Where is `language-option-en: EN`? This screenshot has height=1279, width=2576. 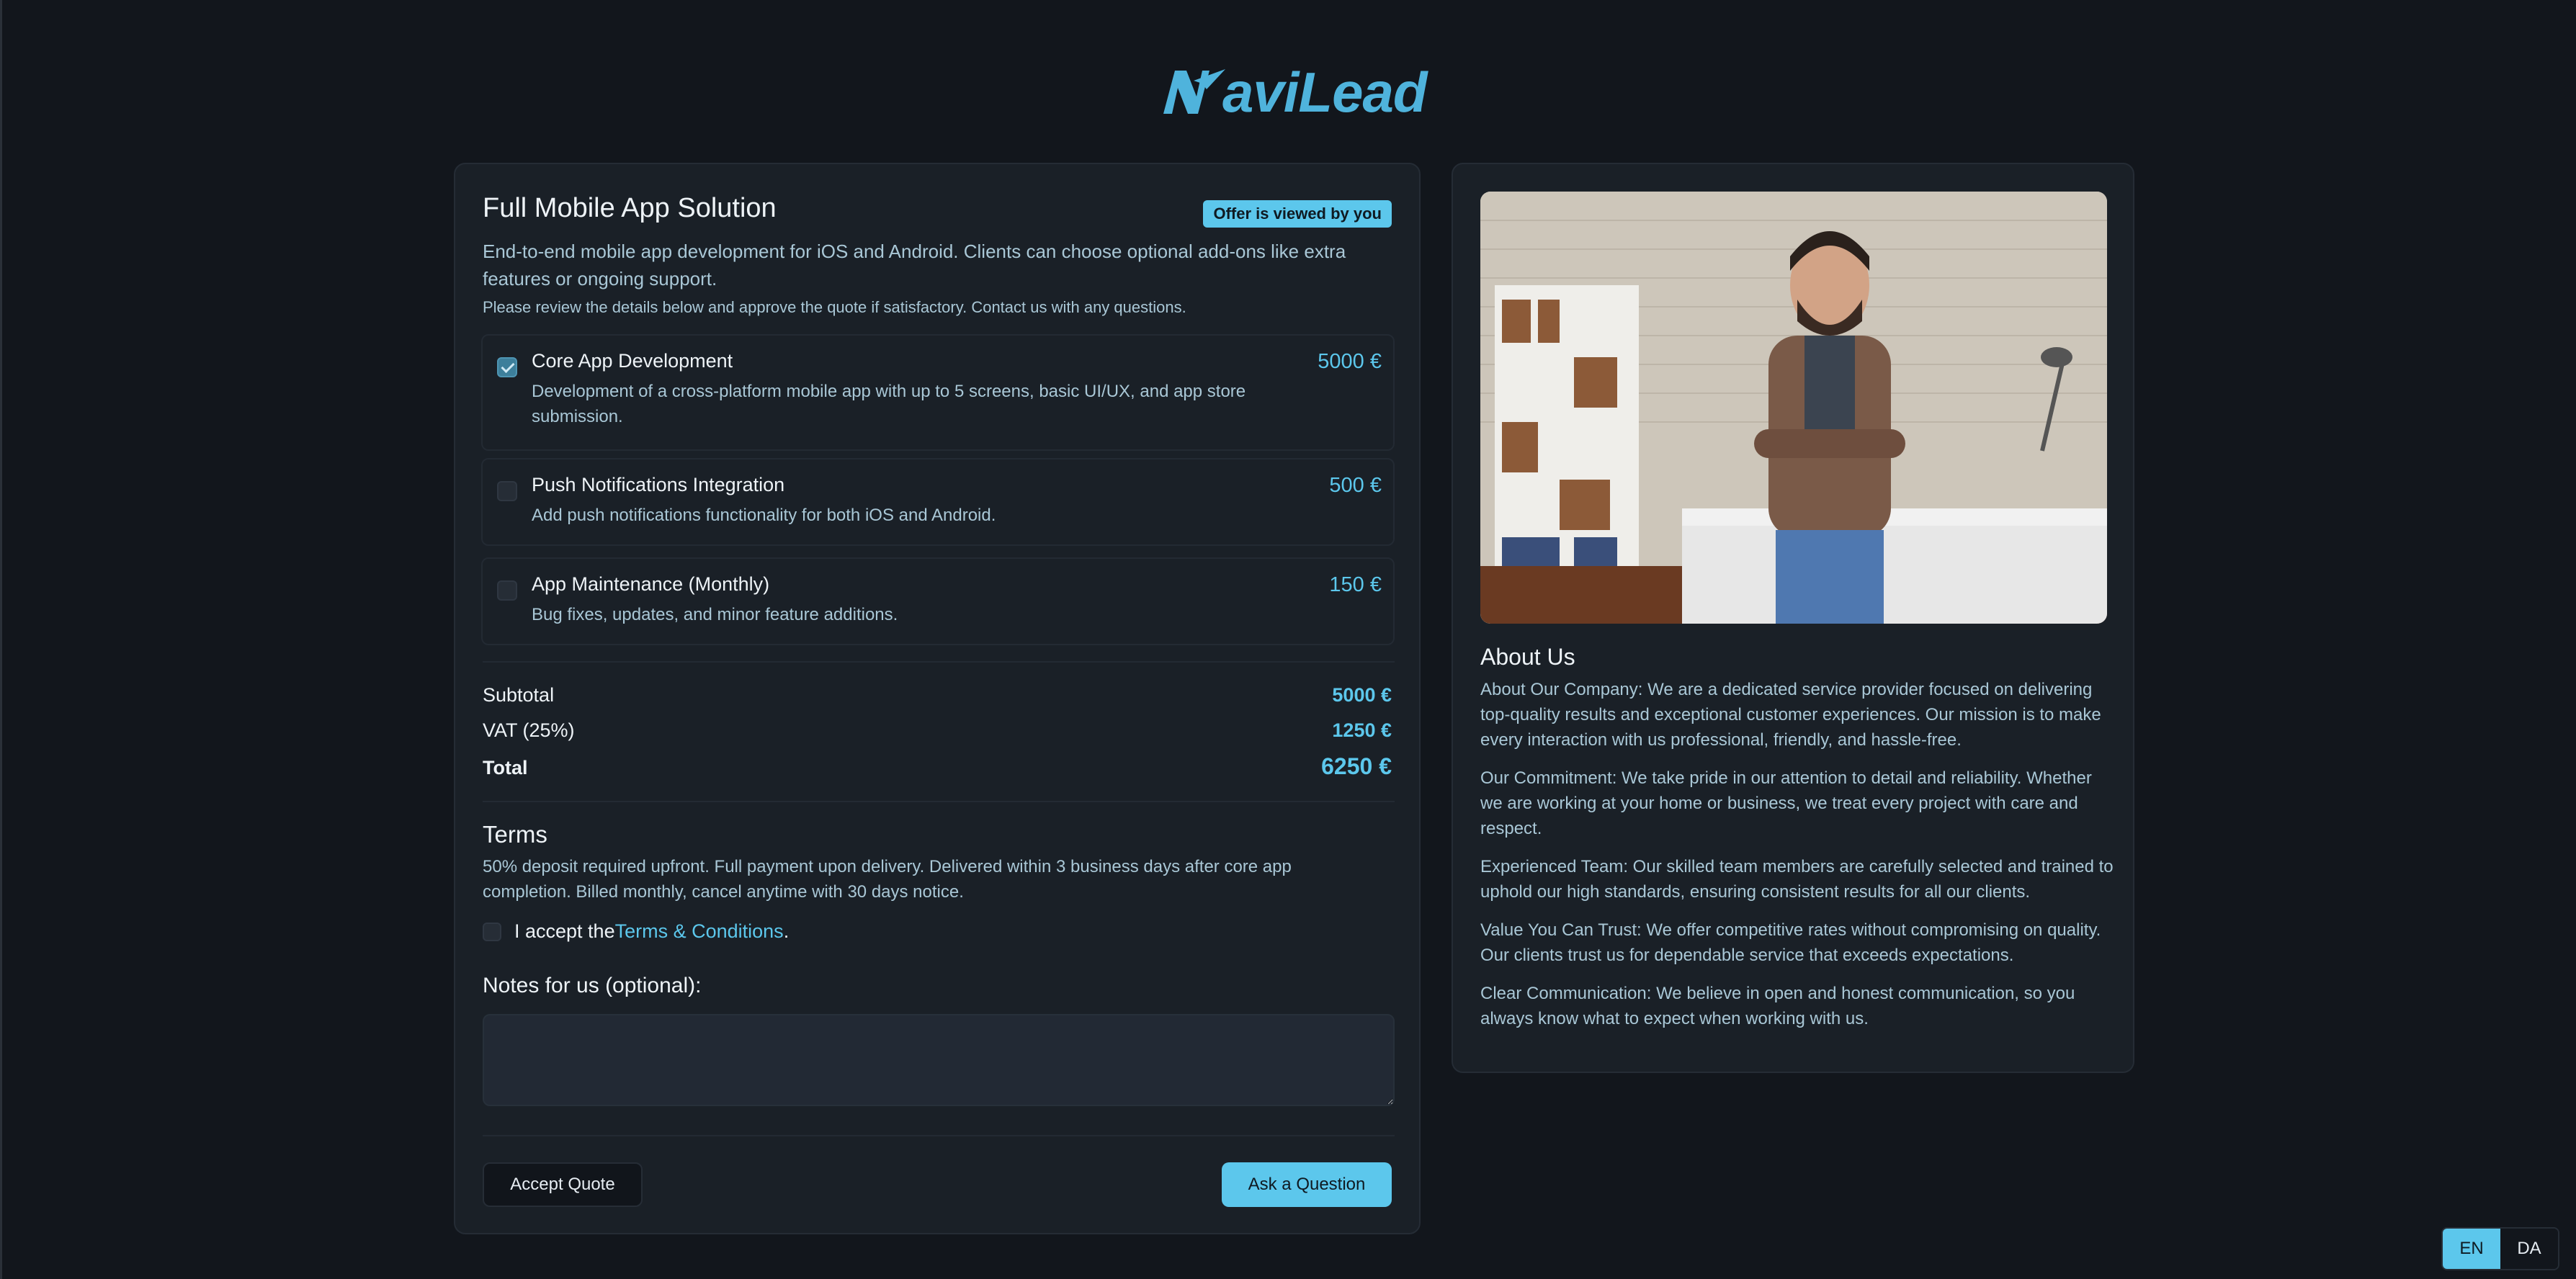 language-option-en: EN is located at coordinates (2471, 1249).